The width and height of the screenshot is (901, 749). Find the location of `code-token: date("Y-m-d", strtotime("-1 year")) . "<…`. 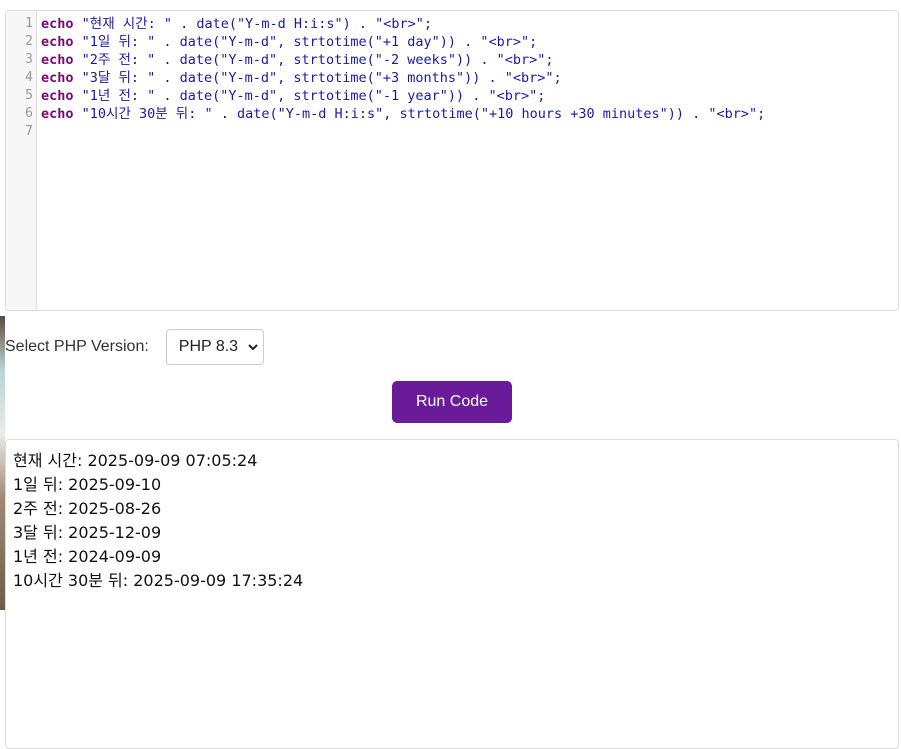

code-token: date("Y-m-d", strtotime("-1 year")) . "<… is located at coordinates (362, 96).